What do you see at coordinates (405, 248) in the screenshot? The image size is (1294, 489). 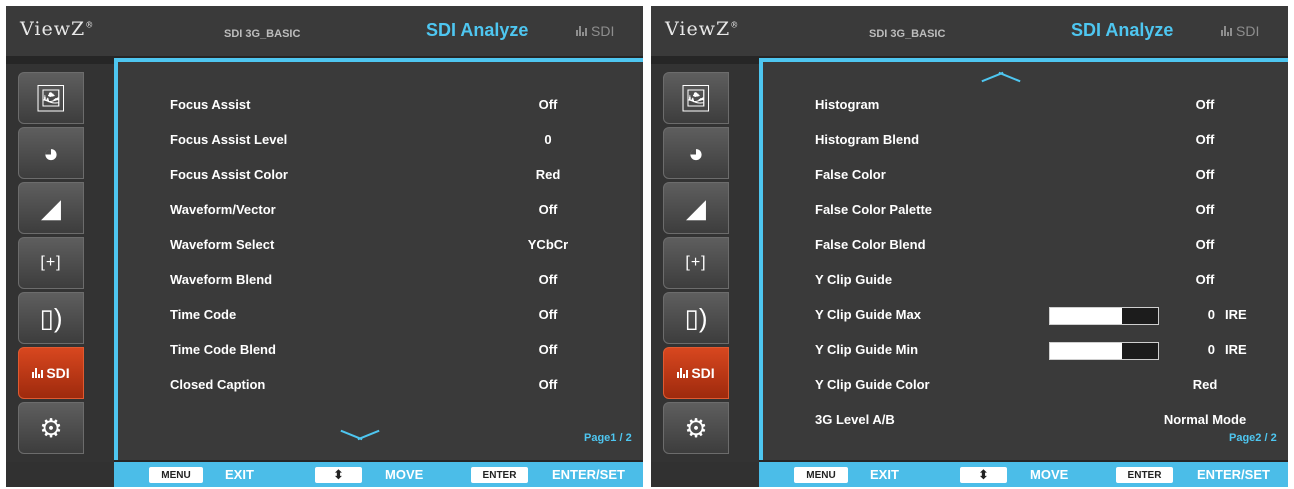 I see `setting-row: Waveform Select YCbCr` at bounding box center [405, 248].